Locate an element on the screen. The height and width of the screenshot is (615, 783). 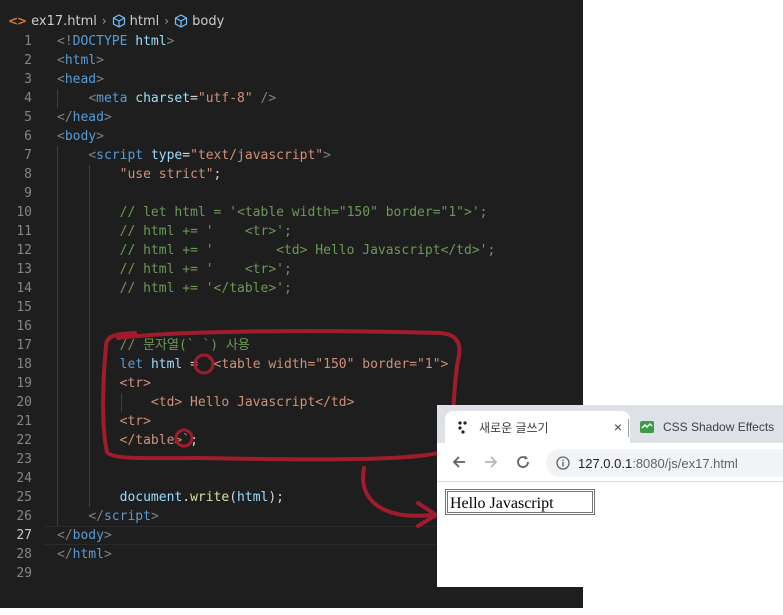
code-text: </head> is located at coordinates (84, 117).